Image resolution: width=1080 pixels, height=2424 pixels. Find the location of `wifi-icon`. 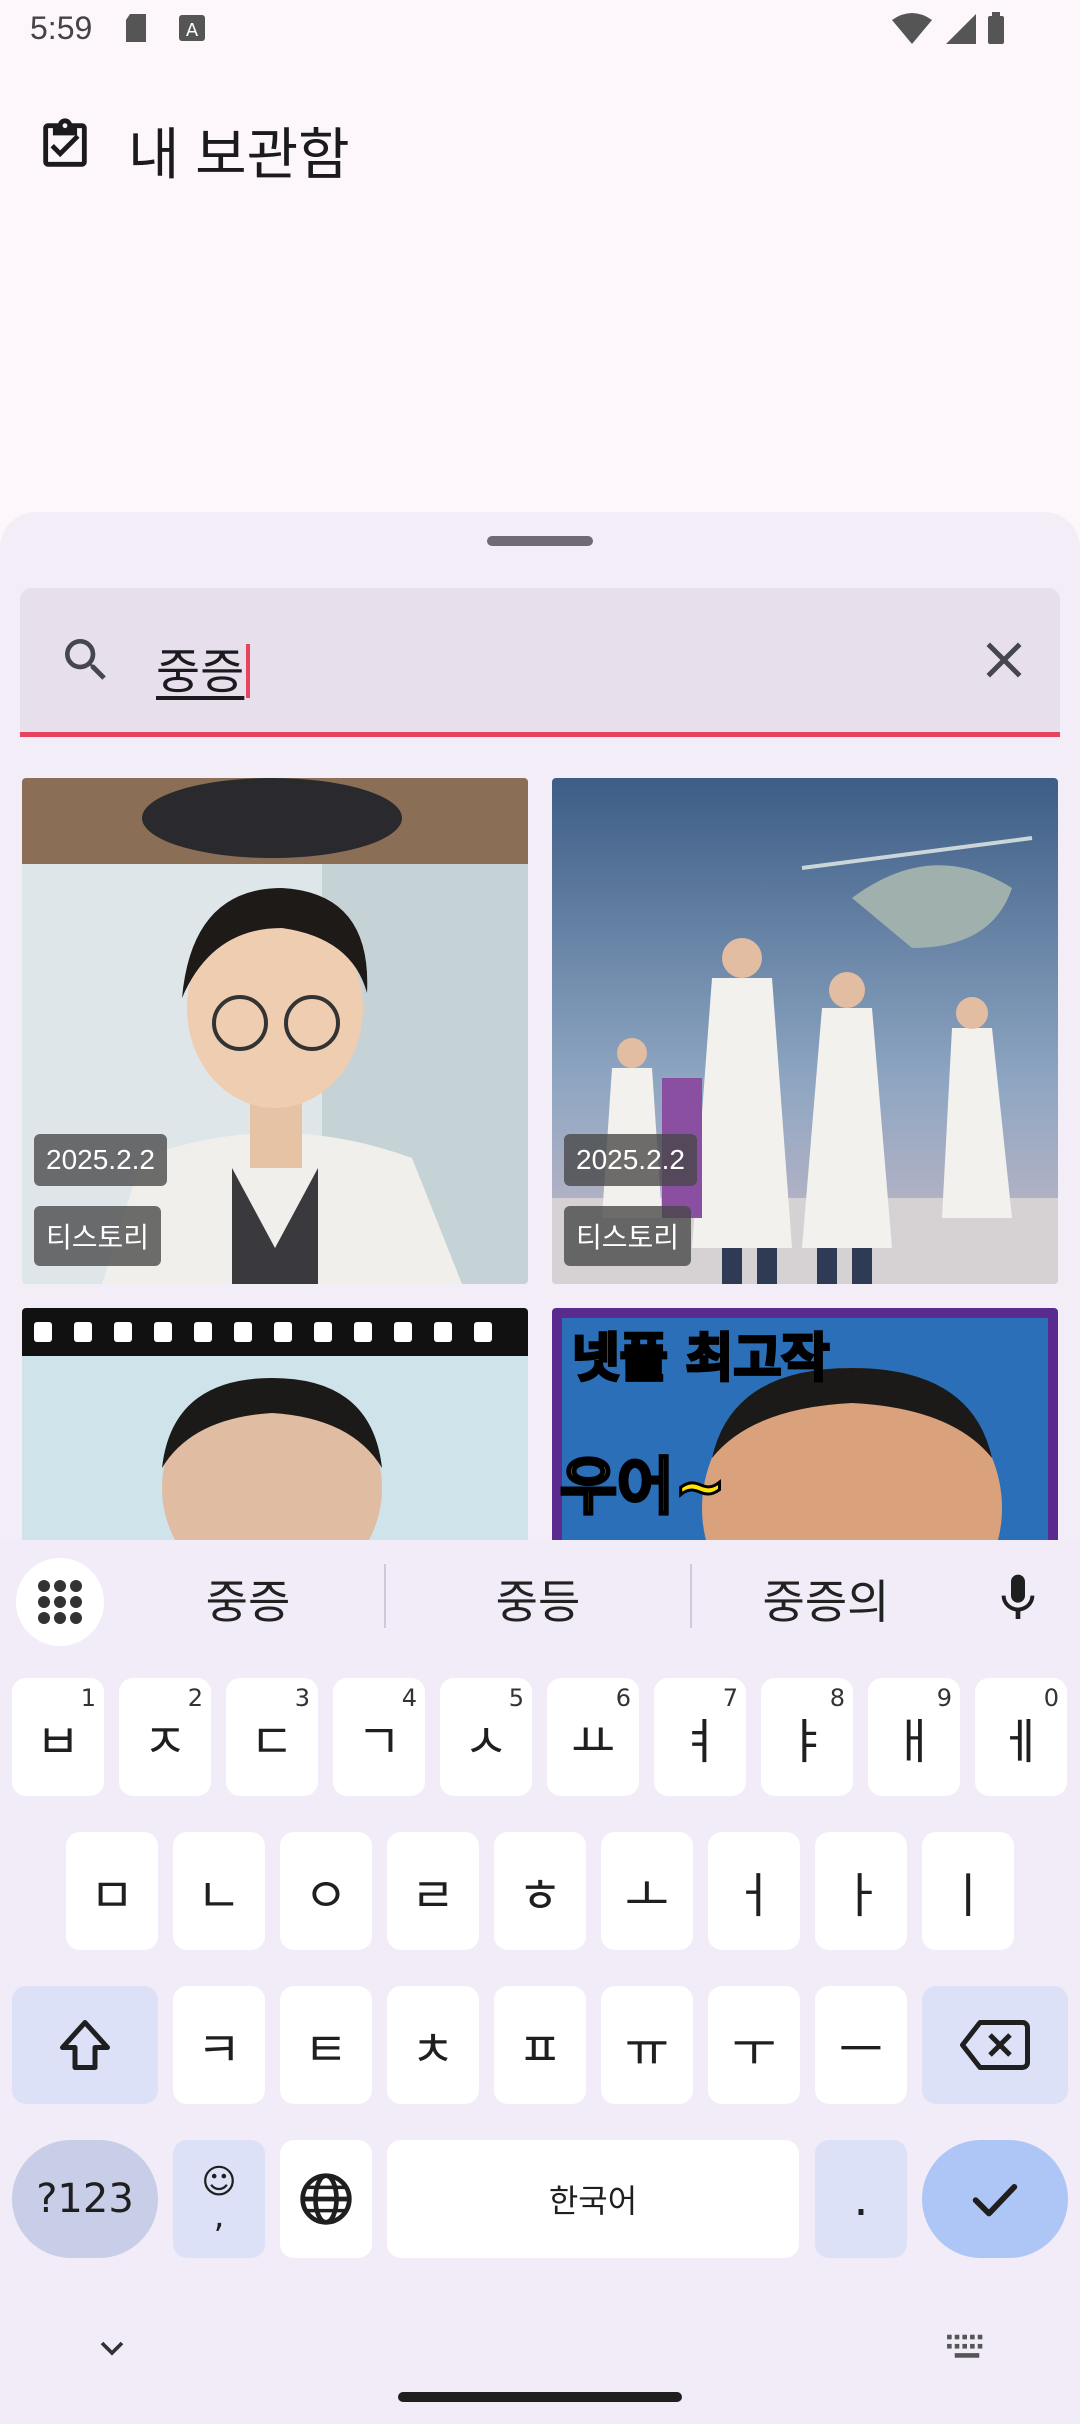

wifi-icon is located at coordinates (912, 28).